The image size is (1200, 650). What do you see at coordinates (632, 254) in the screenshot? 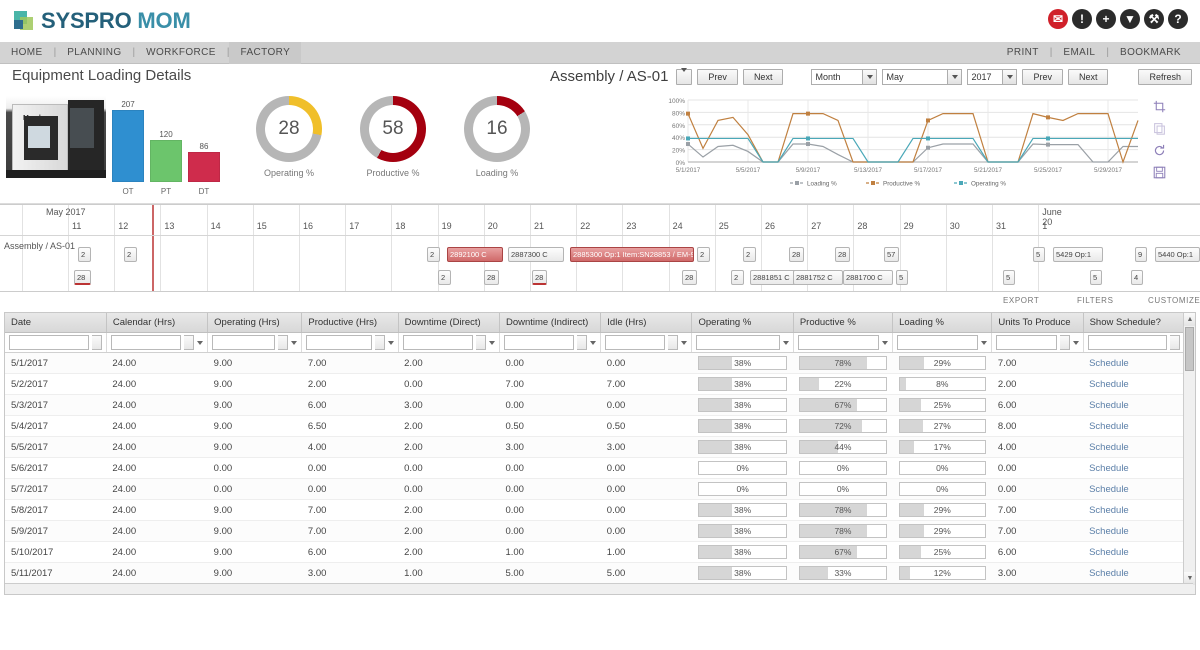
I see `gantt-task: 2885300 Op:1 Item:SN28853 / EM-96220` at bounding box center [632, 254].